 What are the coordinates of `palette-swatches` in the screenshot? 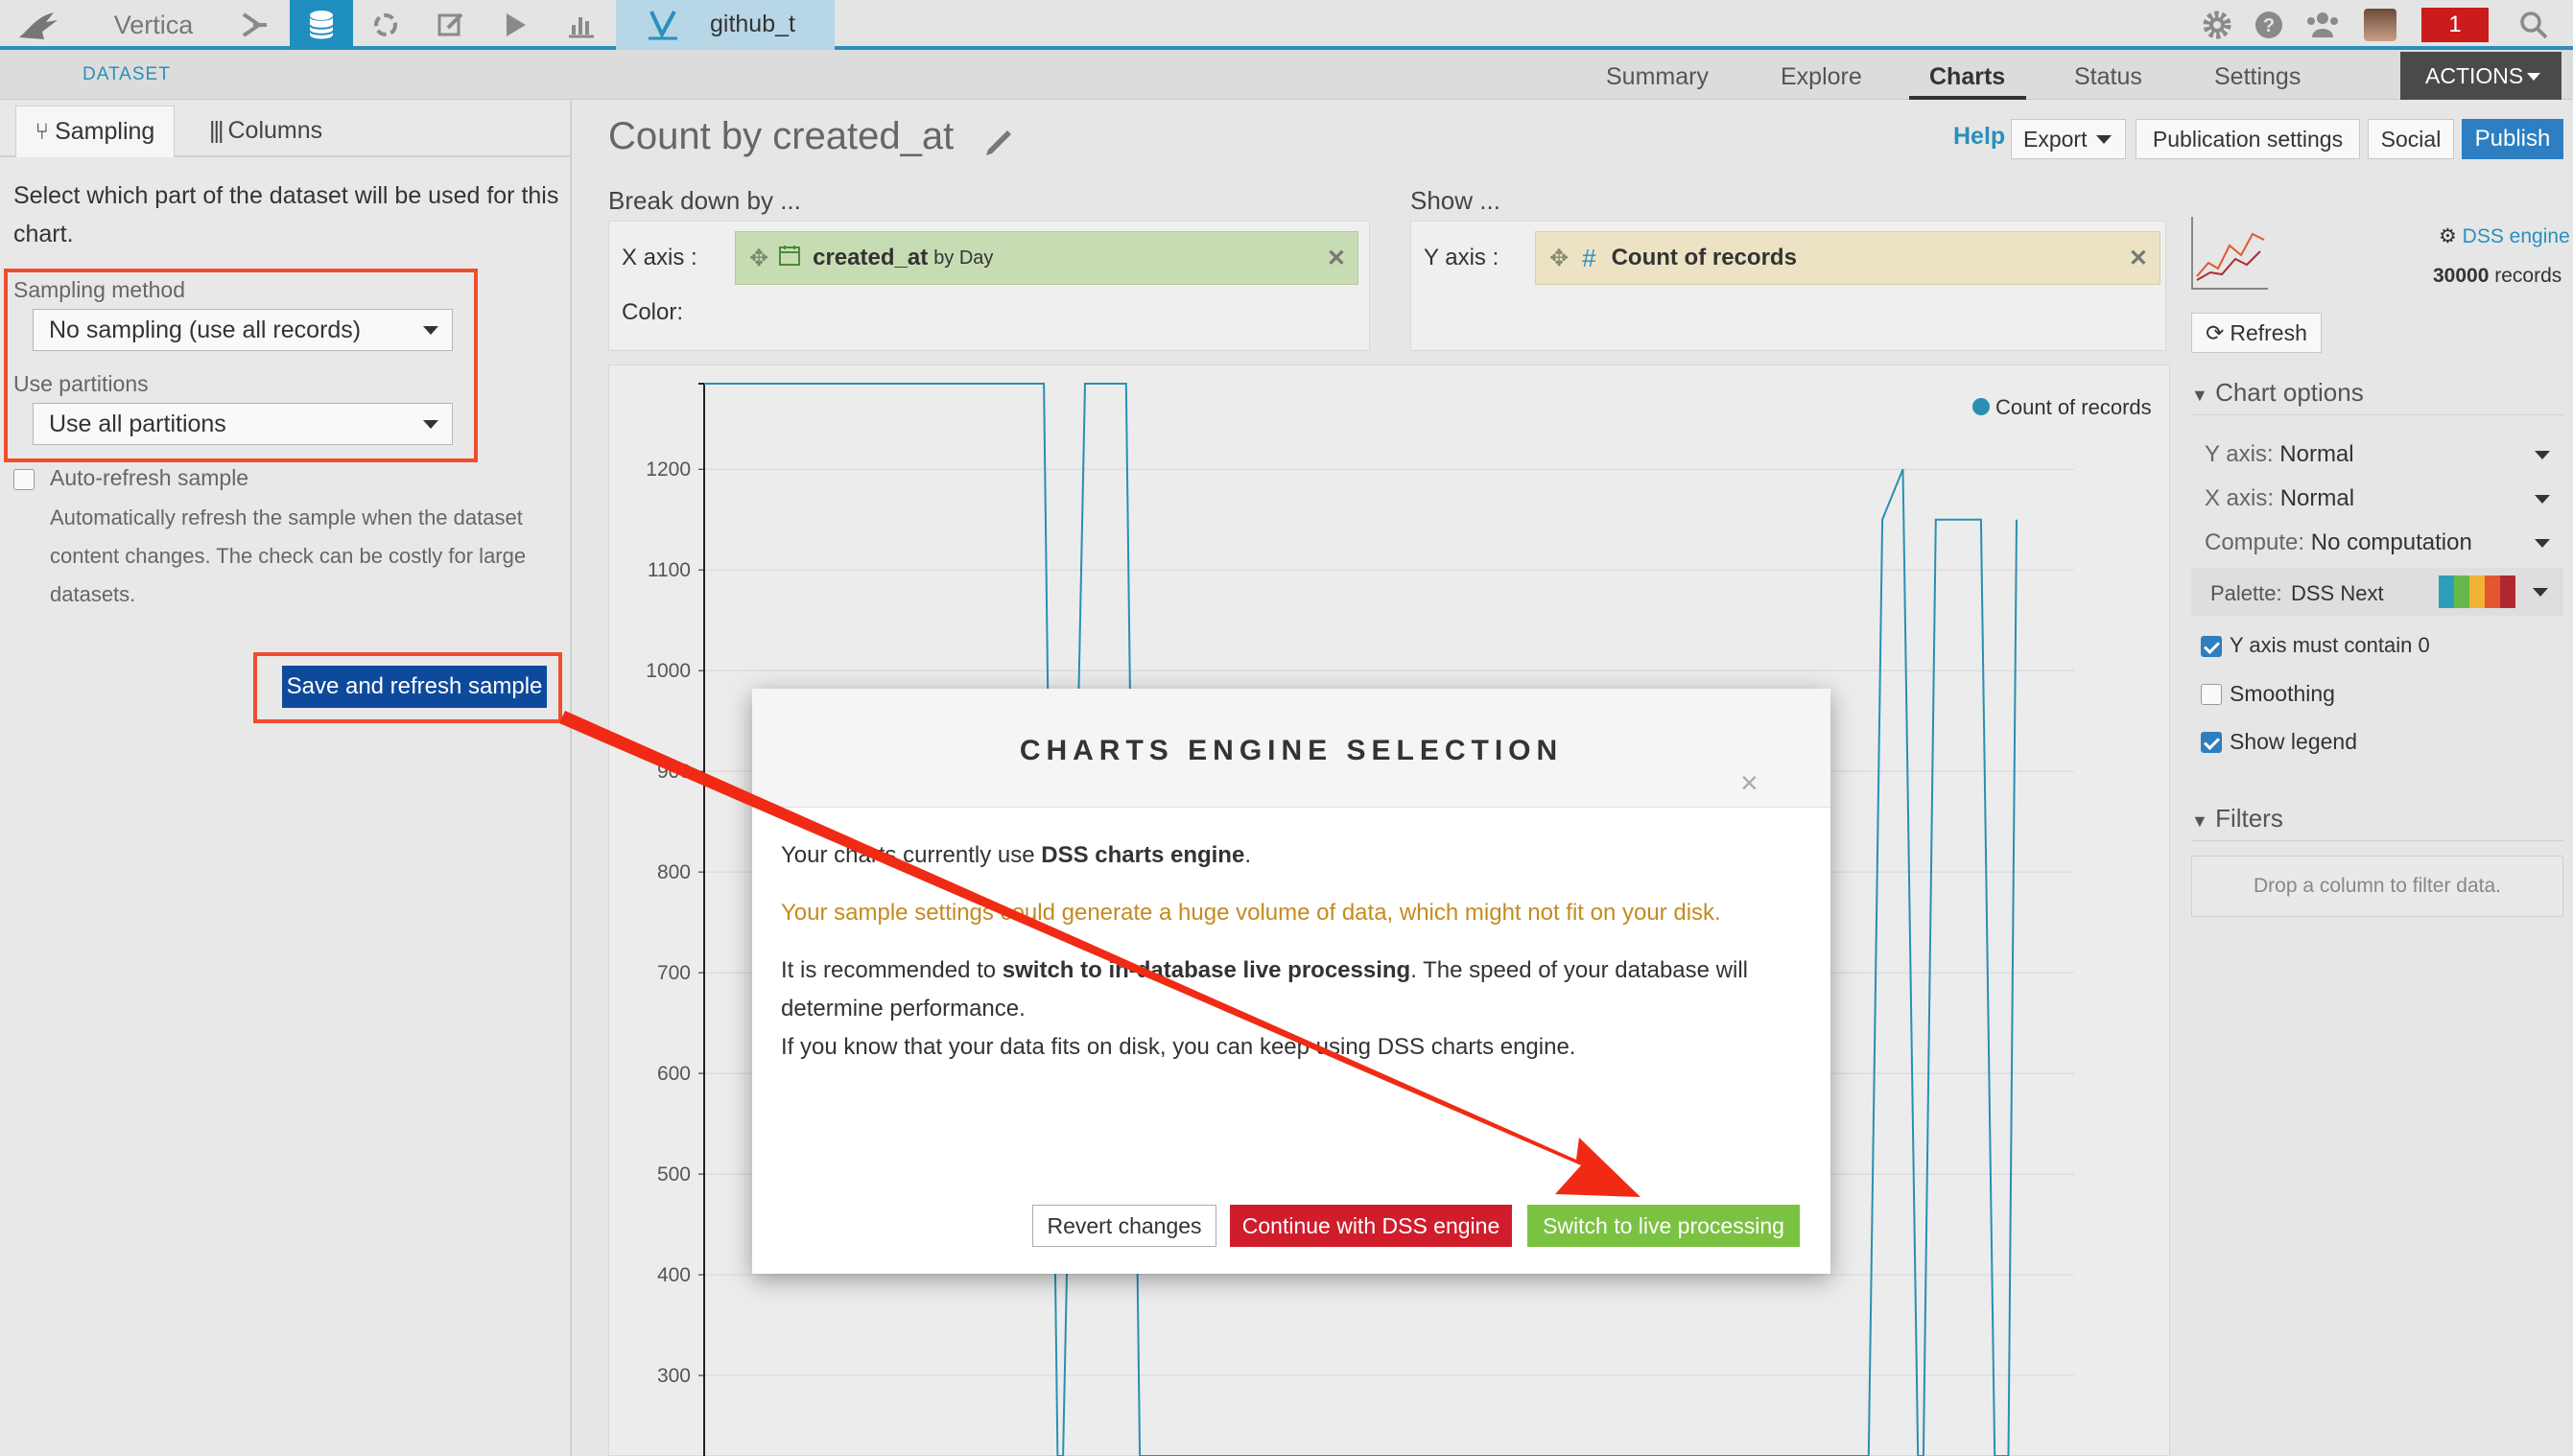 It's located at (2477, 591).